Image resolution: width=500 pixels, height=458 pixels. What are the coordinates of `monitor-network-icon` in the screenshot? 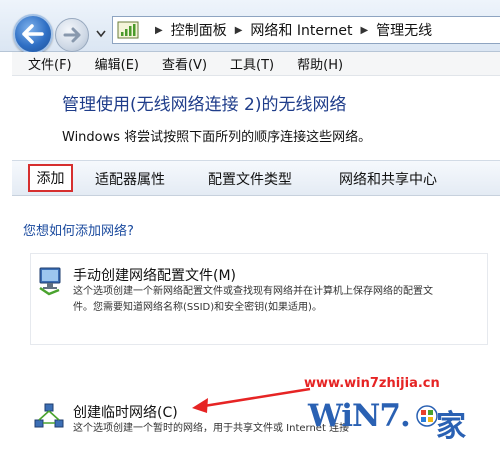 It's located at (50, 281).